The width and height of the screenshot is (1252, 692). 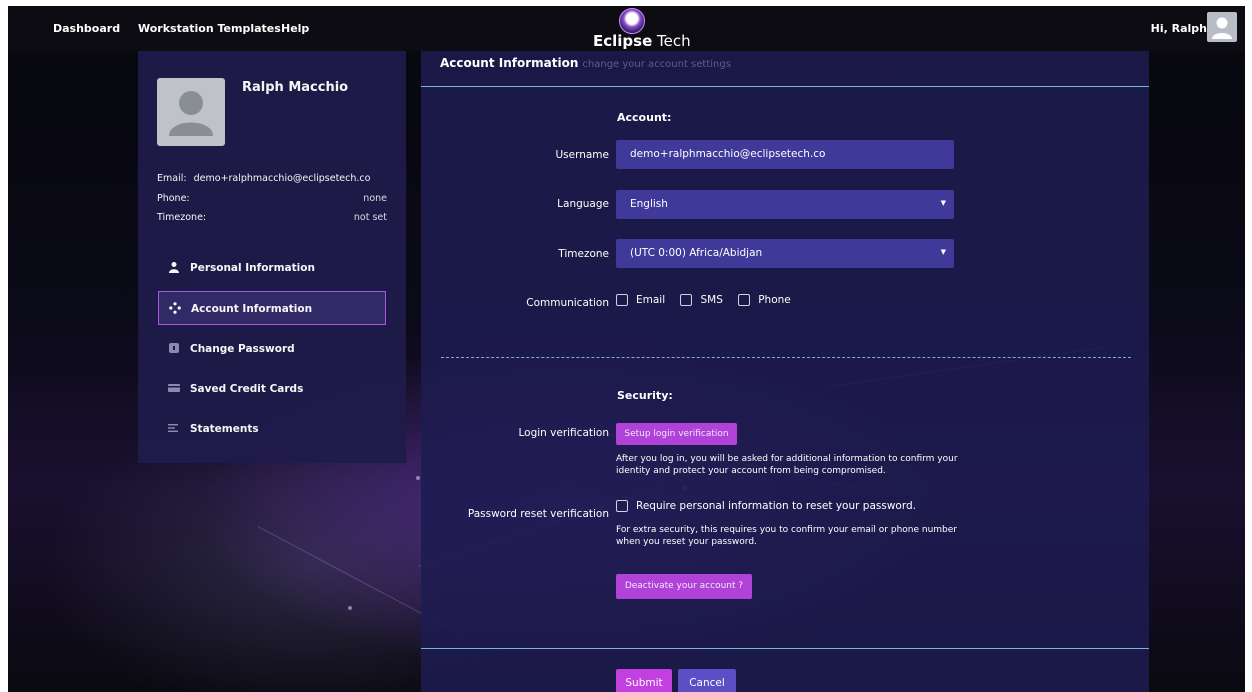 What do you see at coordinates (242, 349) in the screenshot?
I see `sidebar-item-label: Change Password` at bounding box center [242, 349].